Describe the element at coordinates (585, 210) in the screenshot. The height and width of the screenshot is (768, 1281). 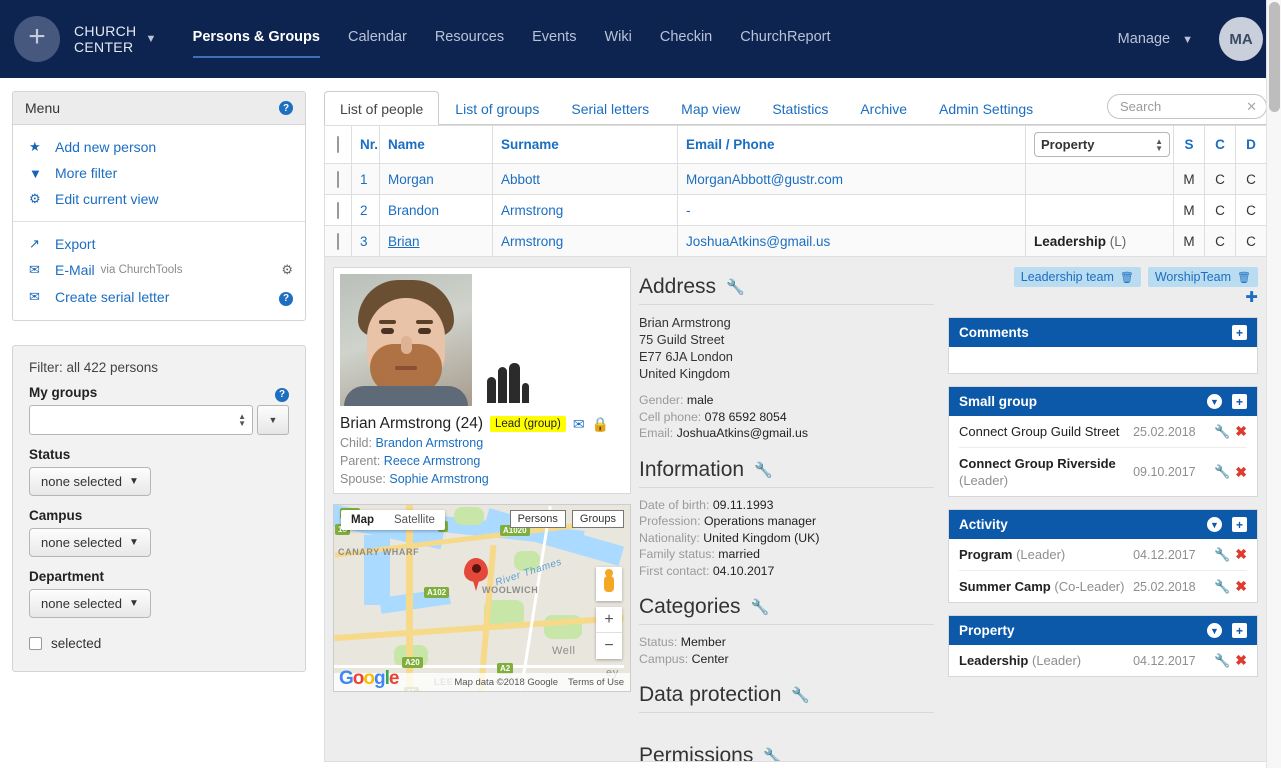
I see `cell-surname: Armstrong` at that location.